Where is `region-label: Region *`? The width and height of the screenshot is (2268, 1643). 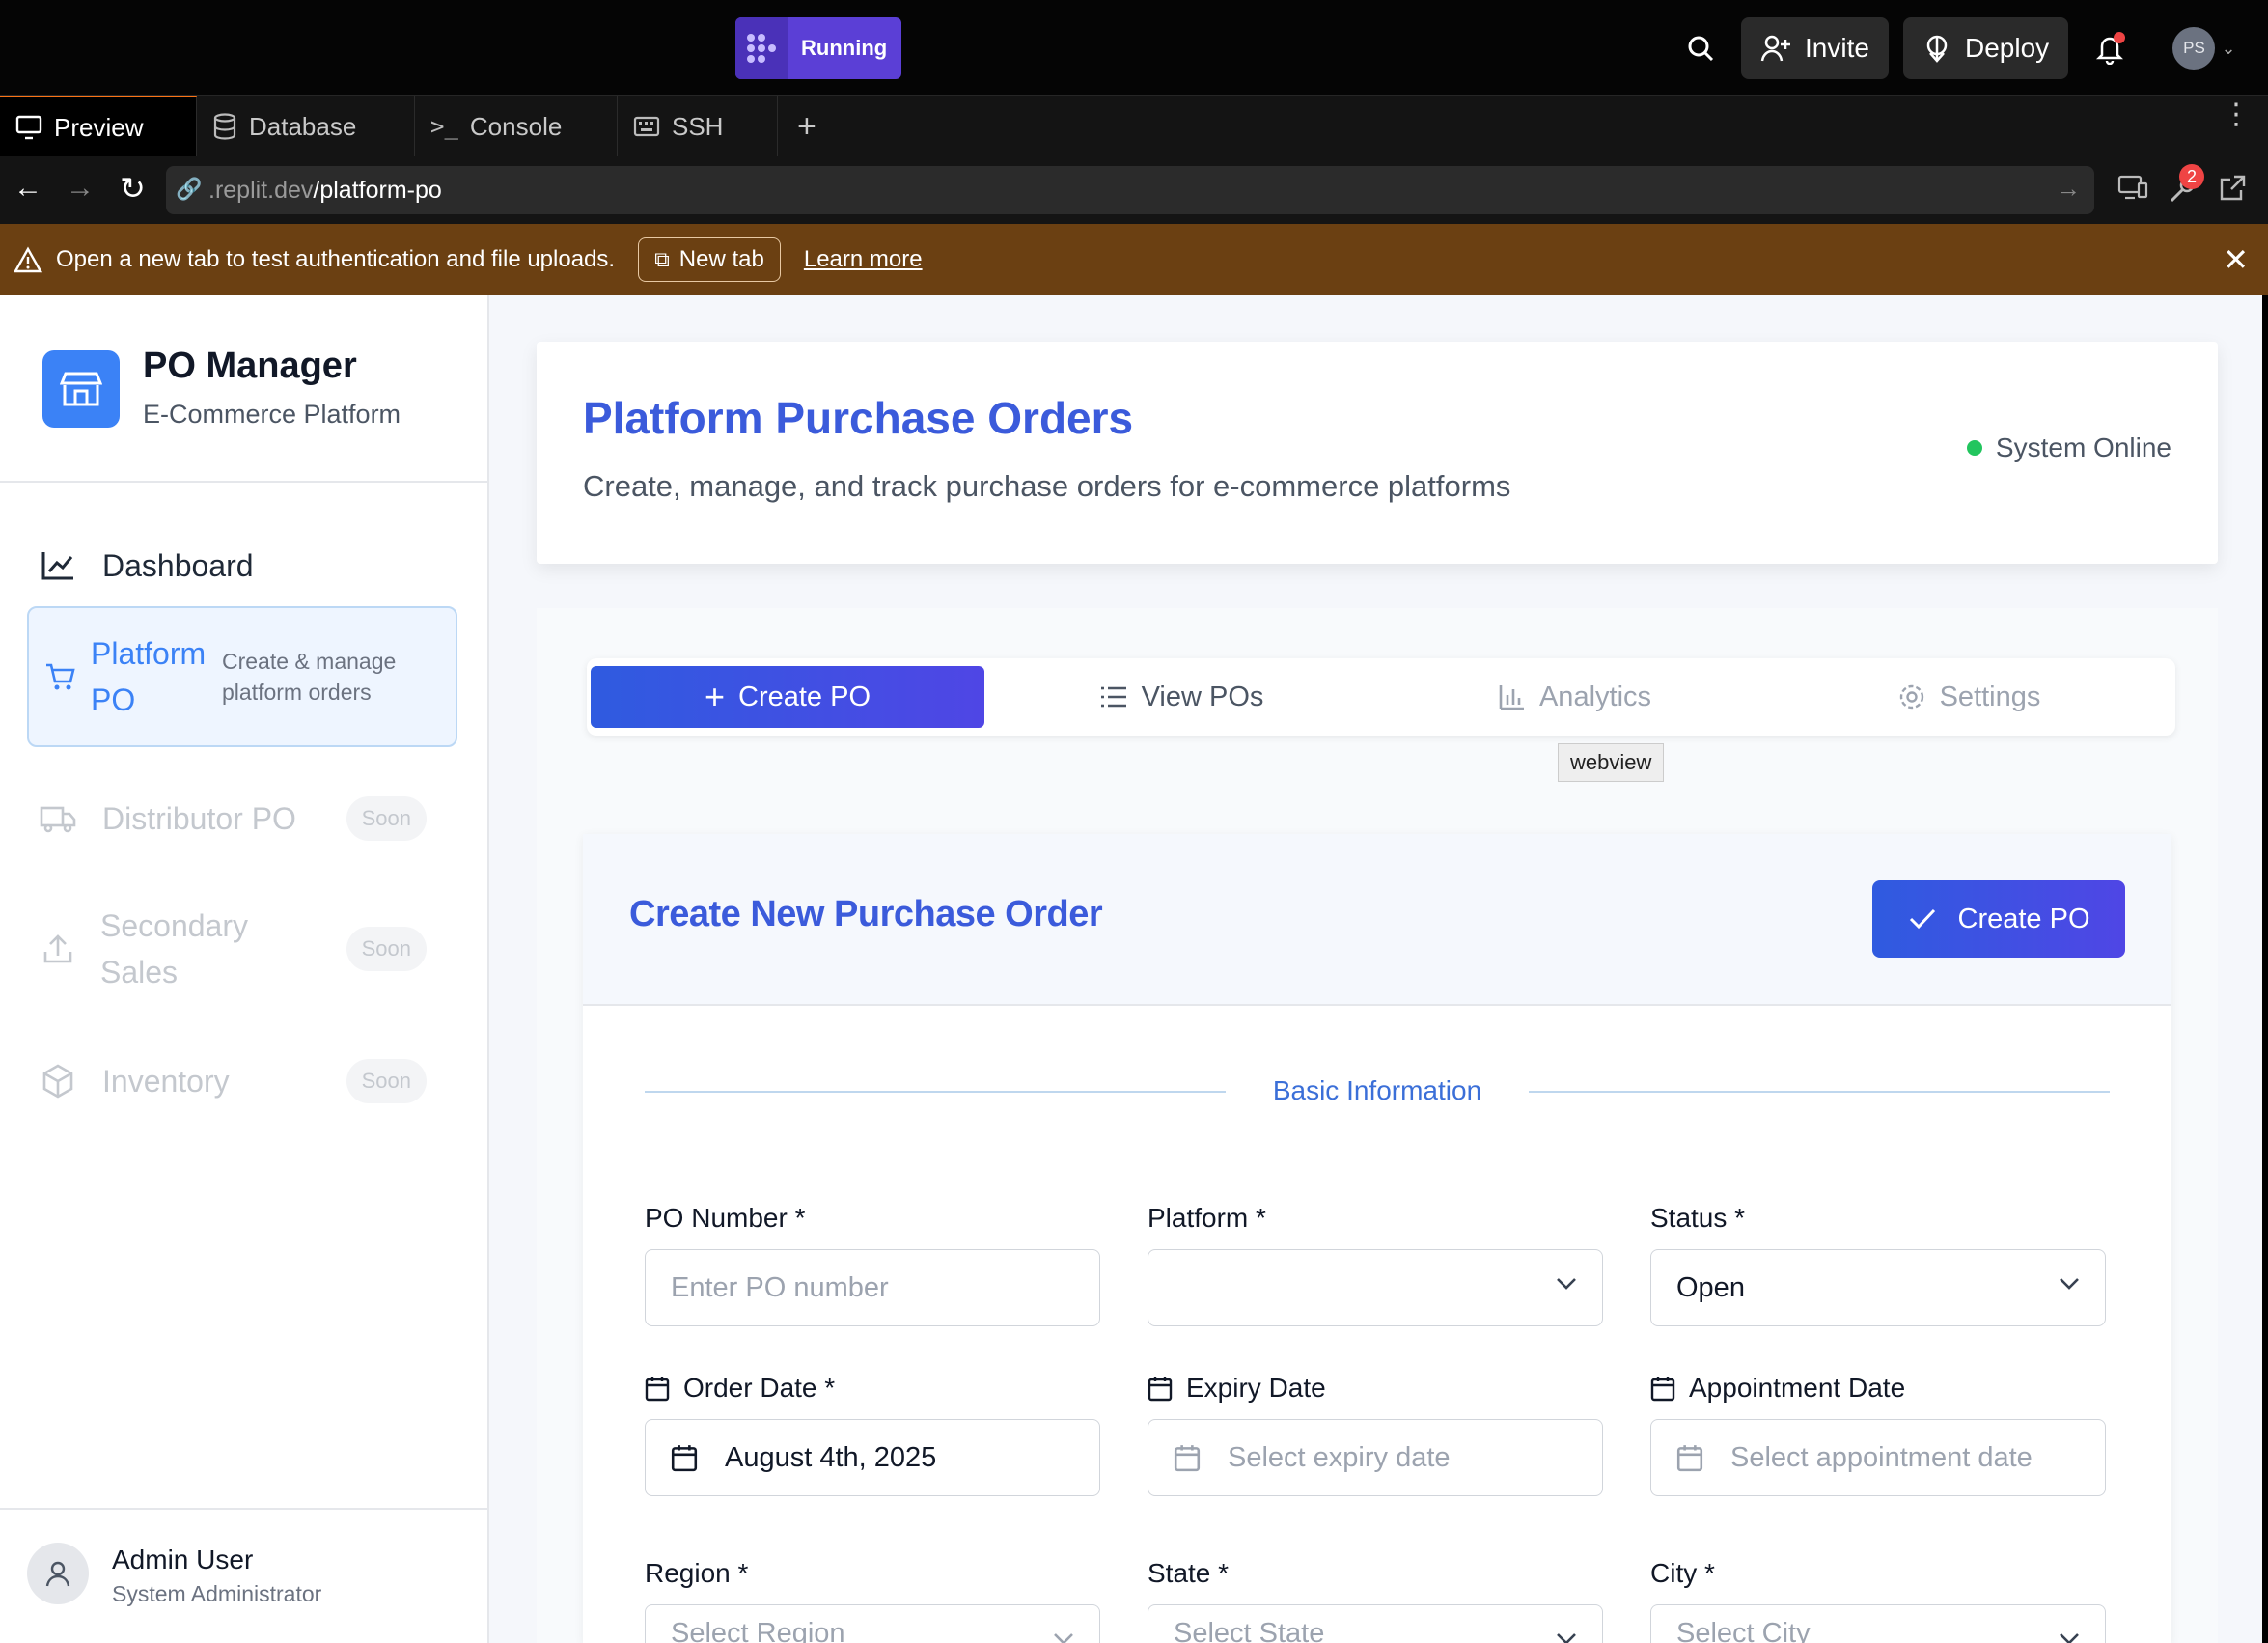 region-label: Region * is located at coordinates (697, 1573).